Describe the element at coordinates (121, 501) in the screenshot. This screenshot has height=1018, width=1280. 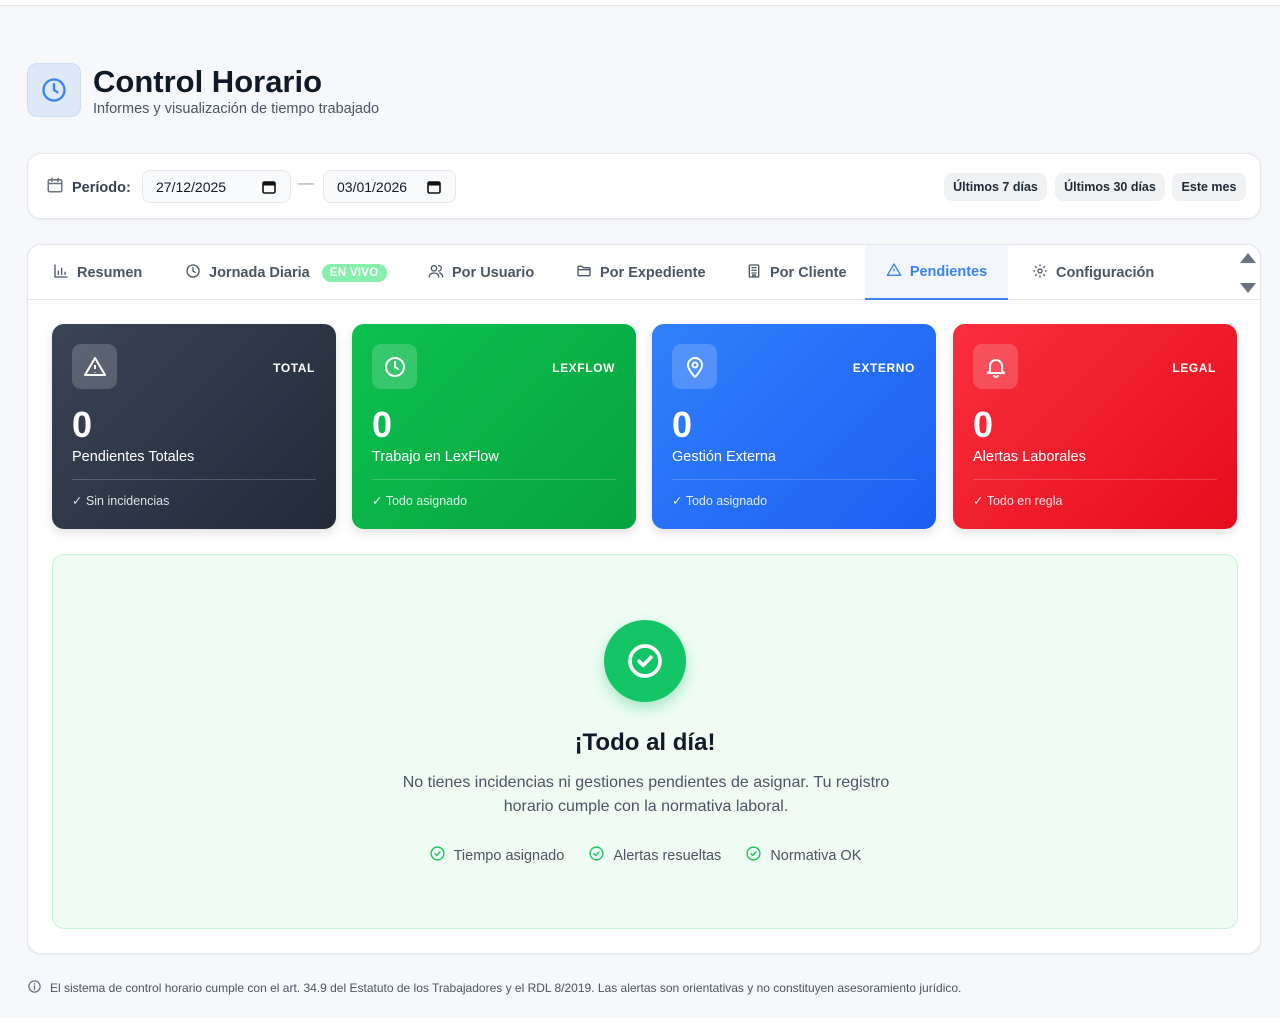
I see `stat-footer: ✓ Sin incidencias` at that location.